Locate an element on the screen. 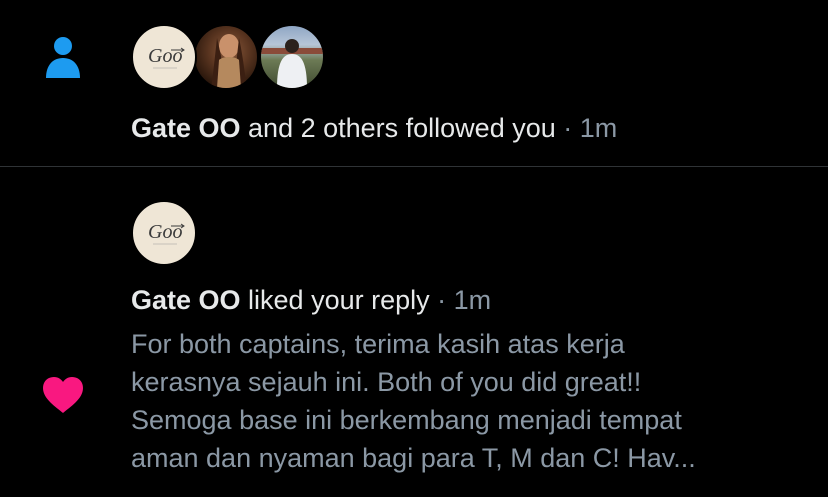 The image size is (828, 497). avatar-woman is located at coordinates (226, 57).